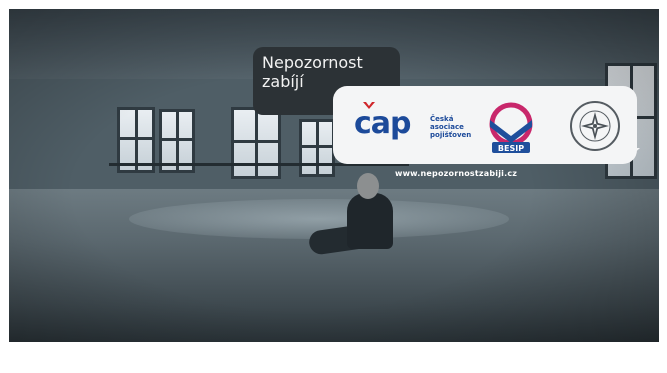  What do you see at coordinates (511, 127) in the screenshot?
I see `besip-logo: BESIP` at bounding box center [511, 127].